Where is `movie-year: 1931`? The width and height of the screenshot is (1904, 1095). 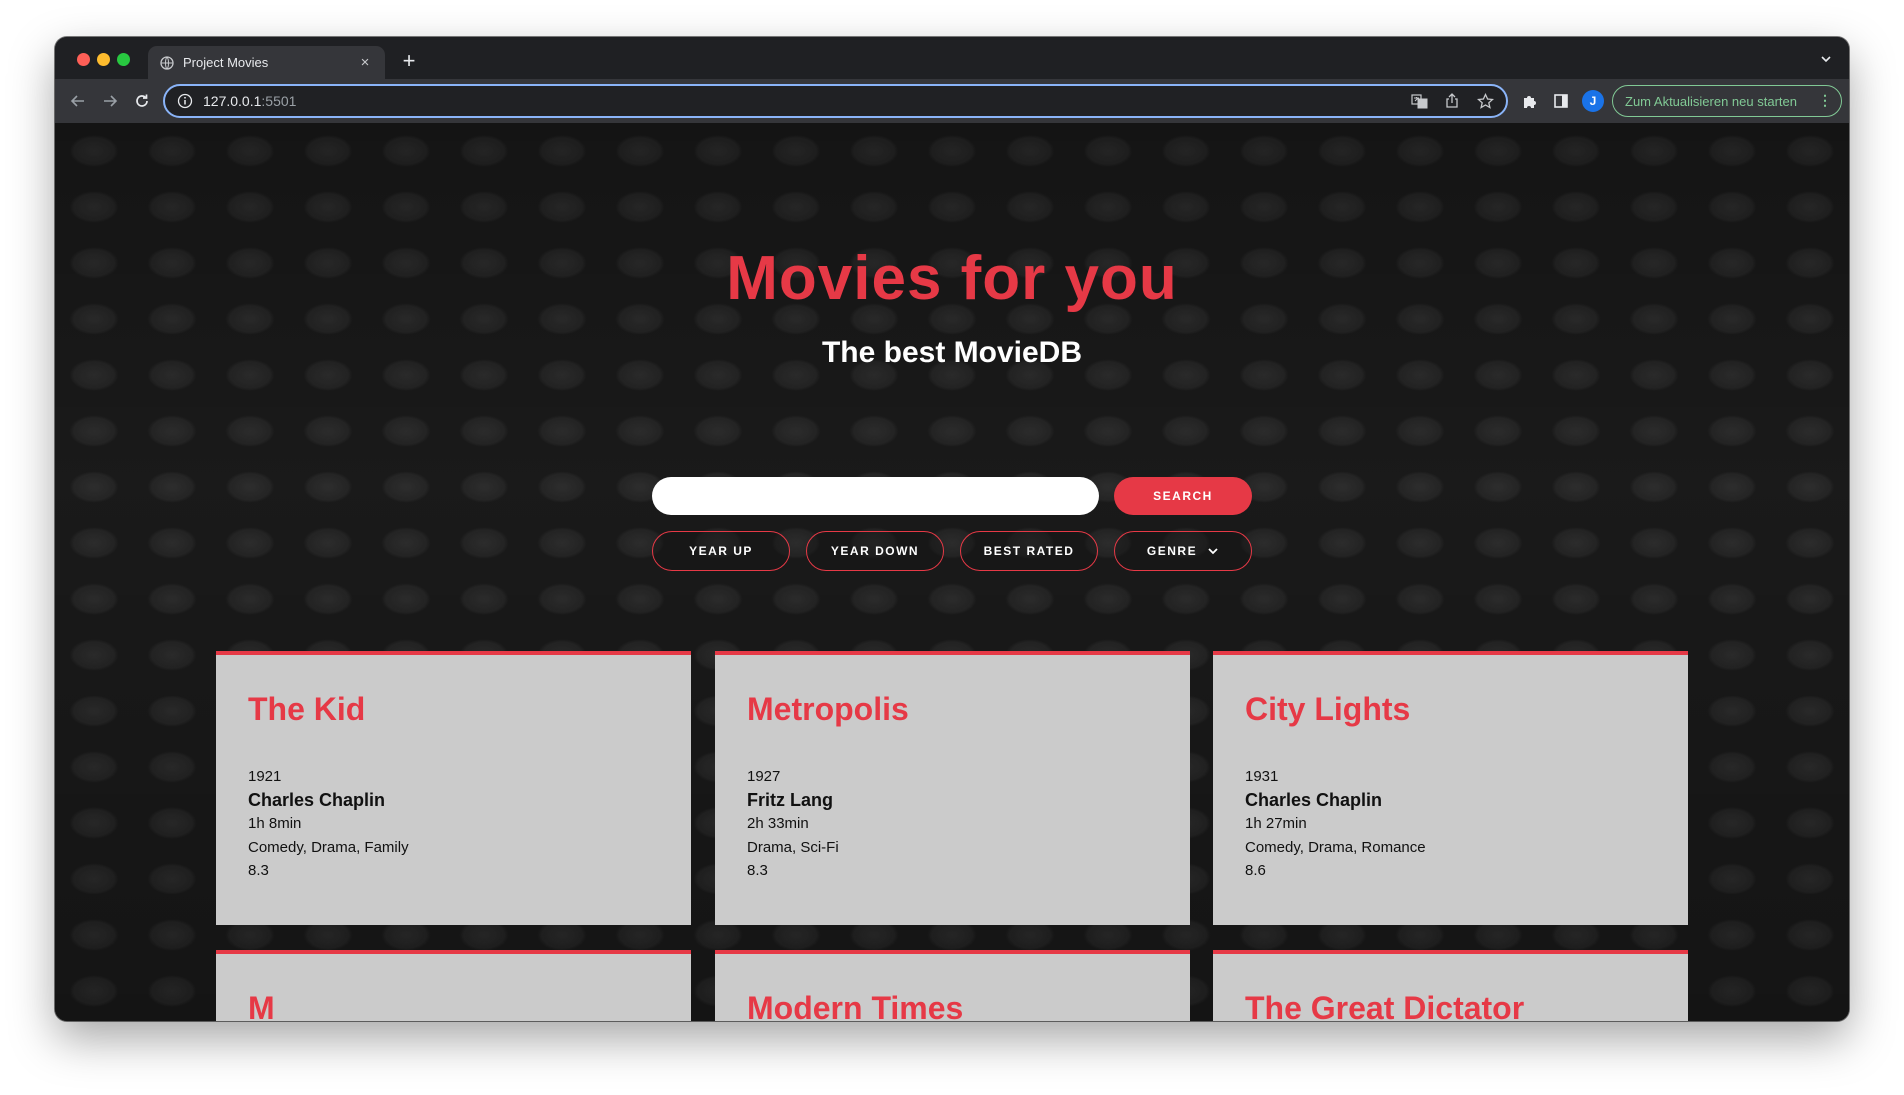
movie-year: 1931 is located at coordinates (1262, 776).